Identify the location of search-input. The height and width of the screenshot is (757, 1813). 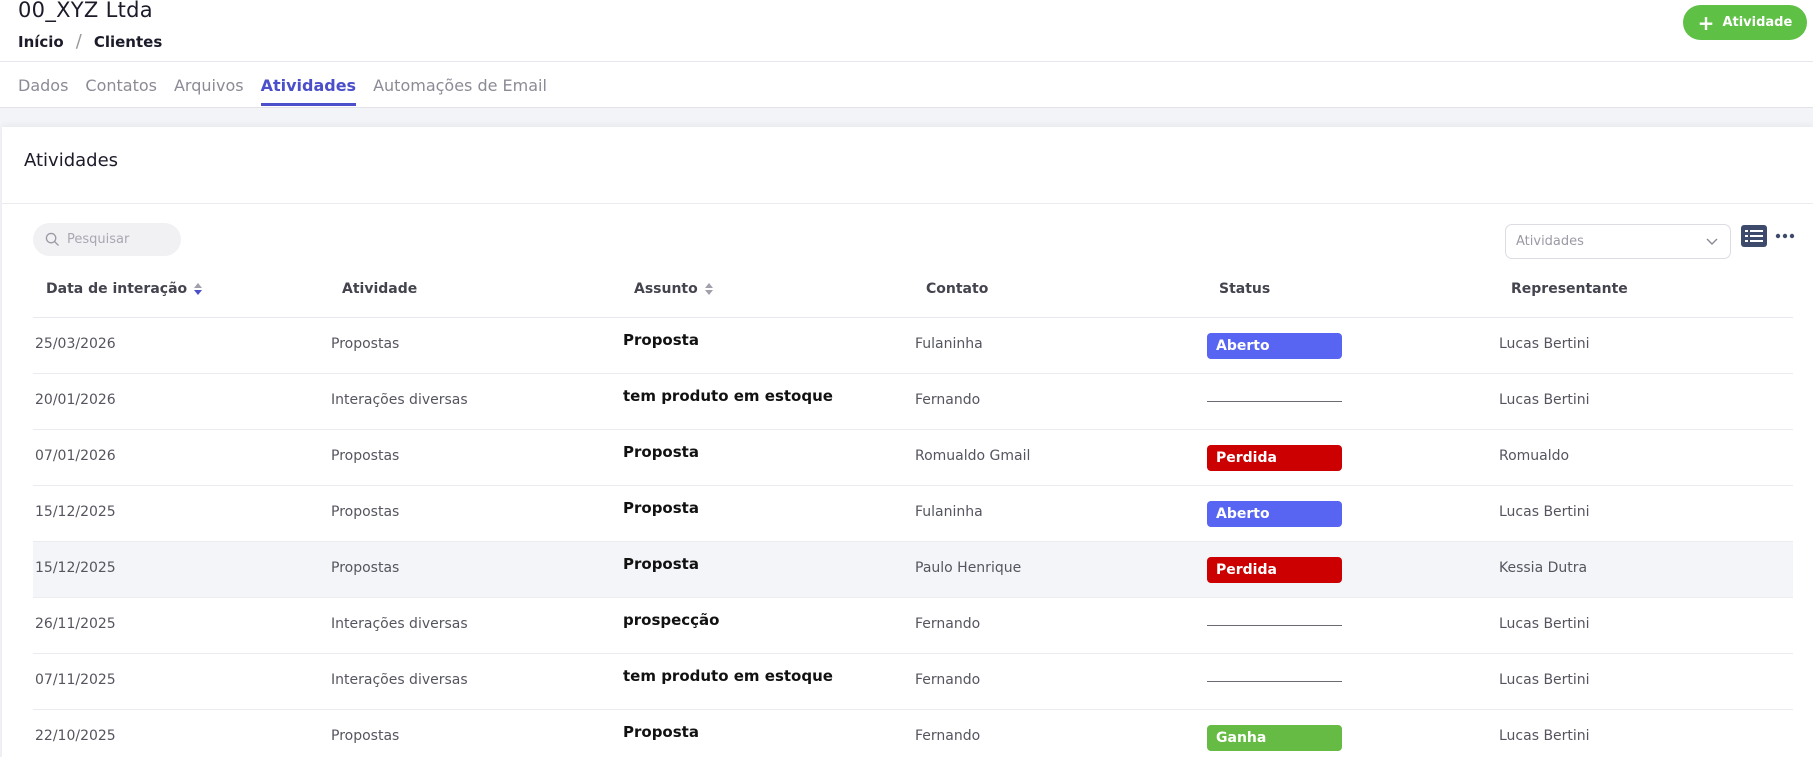
(122, 239).